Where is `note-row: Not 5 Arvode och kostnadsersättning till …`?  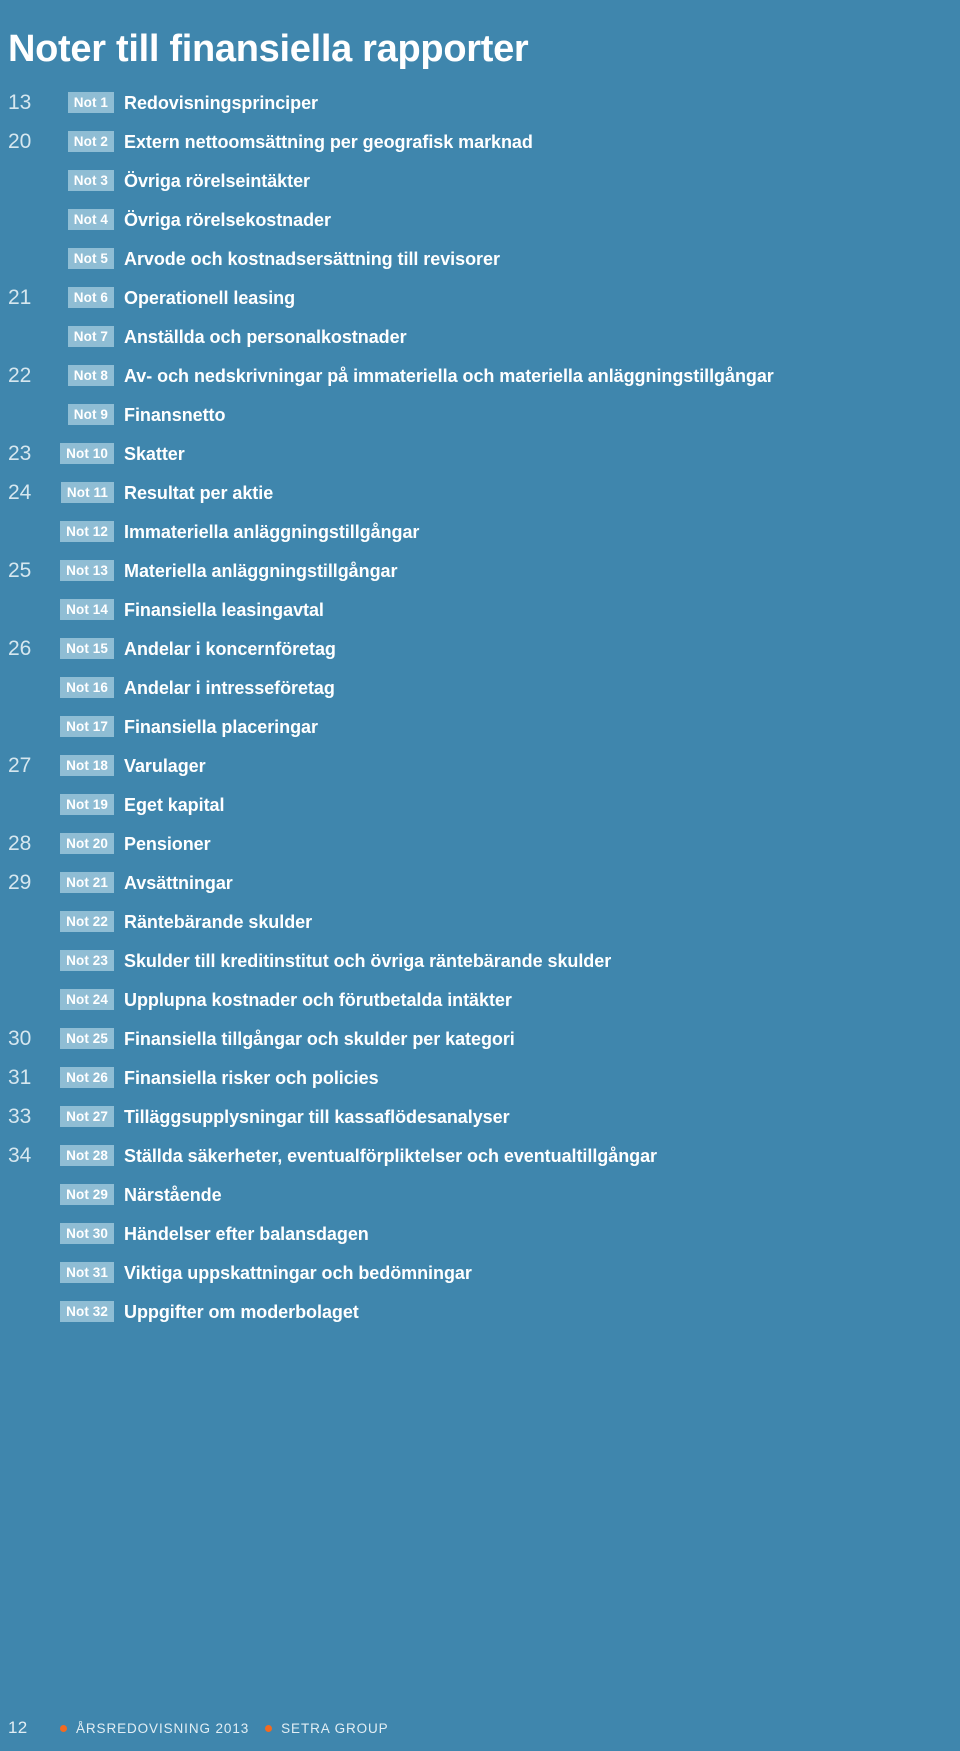
note-row: Not 5 Arvode och kostnadsersättning till … is located at coordinates (480, 258).